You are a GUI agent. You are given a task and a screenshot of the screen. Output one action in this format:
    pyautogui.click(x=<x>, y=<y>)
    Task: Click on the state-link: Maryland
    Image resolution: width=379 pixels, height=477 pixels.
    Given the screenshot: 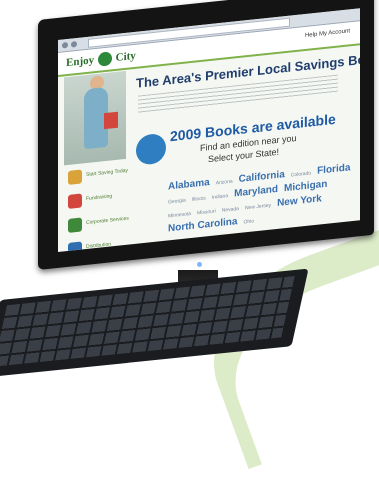 What is the action you would take?
    pyautogui.click(x=256, y=192)
    